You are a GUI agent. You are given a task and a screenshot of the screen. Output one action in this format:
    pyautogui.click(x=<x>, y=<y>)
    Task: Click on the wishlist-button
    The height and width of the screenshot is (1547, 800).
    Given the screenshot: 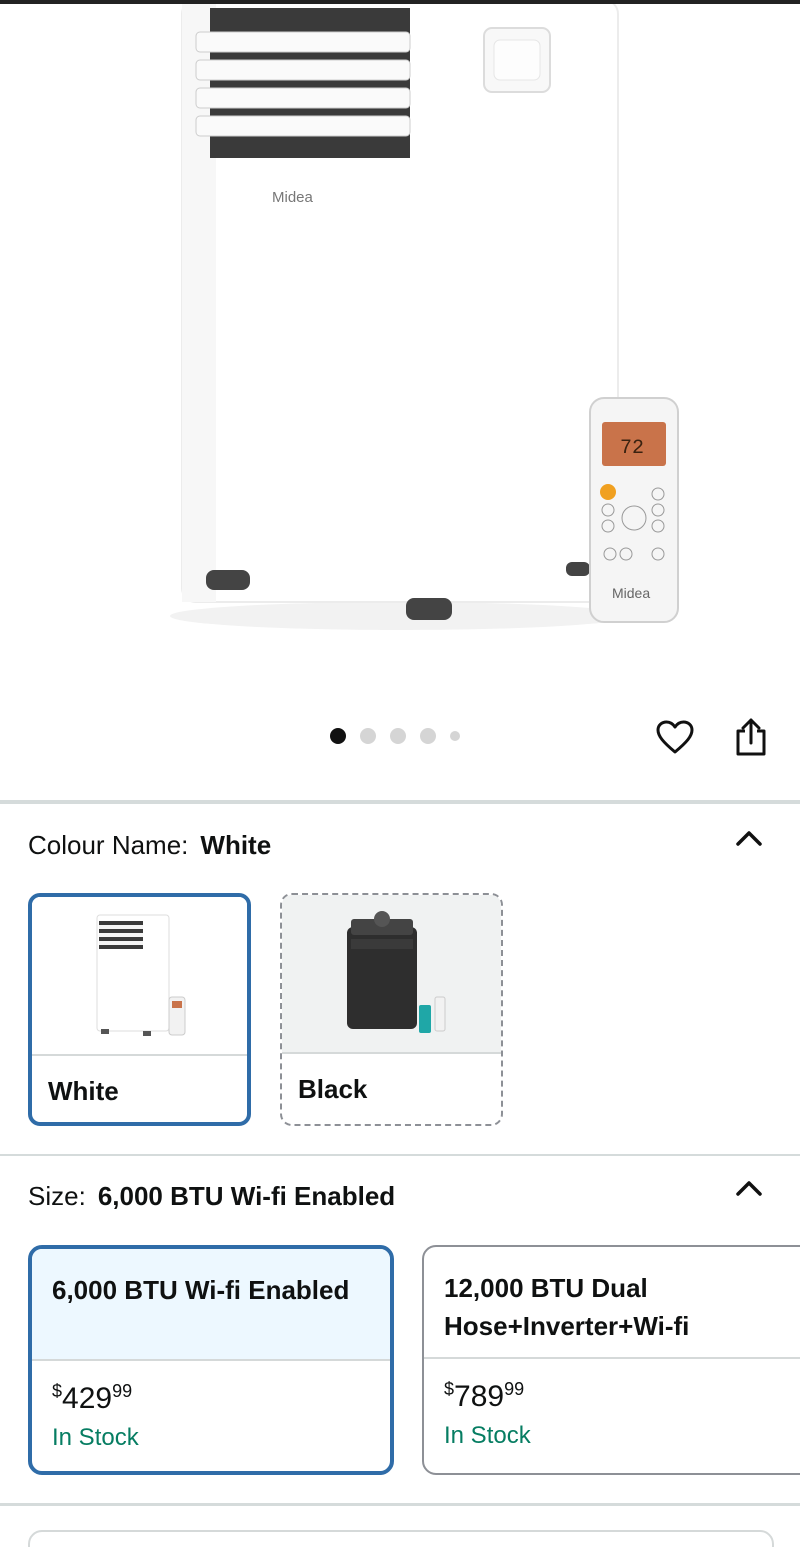 What is the action you would take?
    pyautogui.click(x=675, y=737)
    